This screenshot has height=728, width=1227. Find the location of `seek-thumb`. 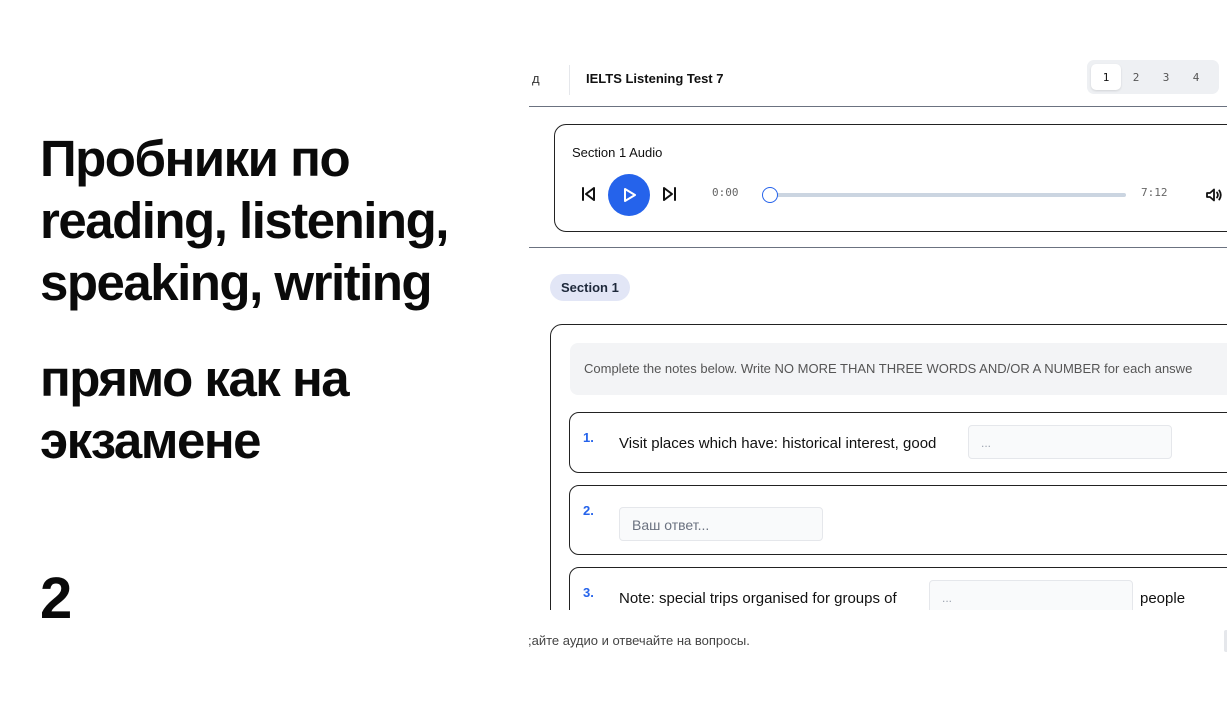

seek-thumb is located at coordinates (770, 195).